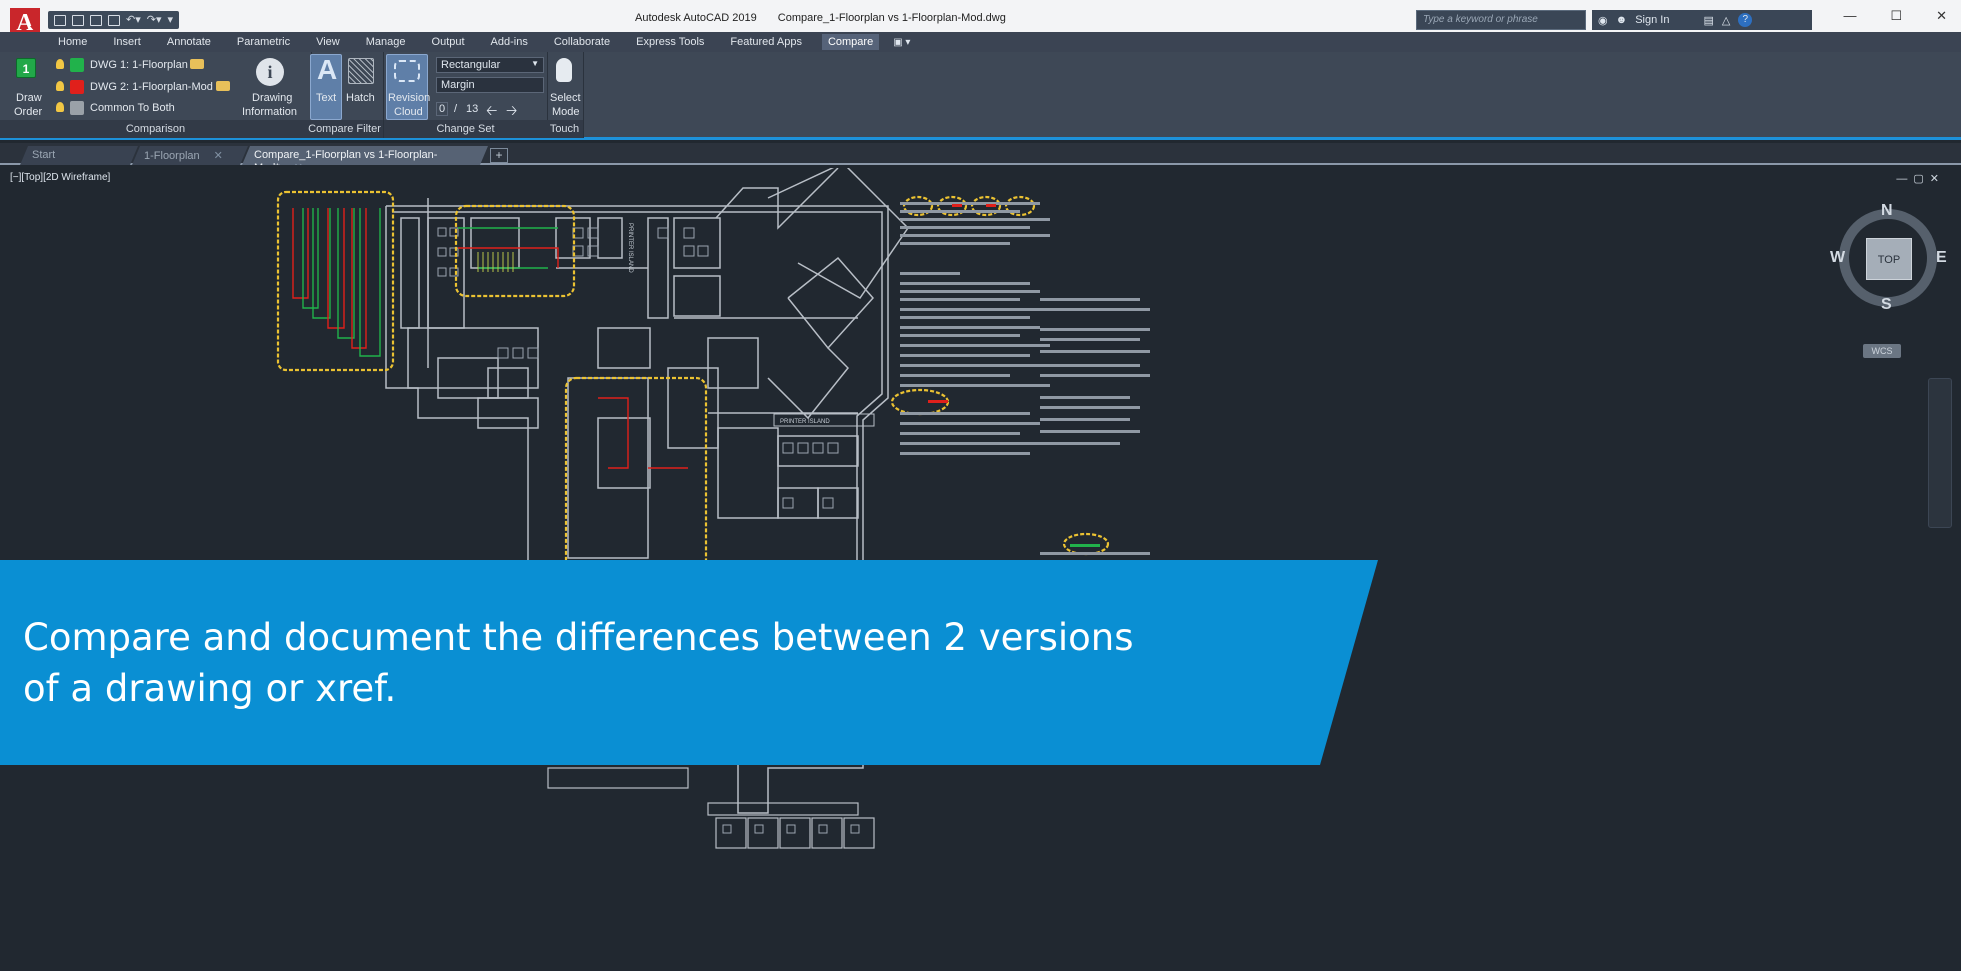 The image size is (1961, 971). Describe the element at coordinates (630, 248) in the screenshot. I see `printer-island-label-vertical: PRINTER ISLAND` at that location.